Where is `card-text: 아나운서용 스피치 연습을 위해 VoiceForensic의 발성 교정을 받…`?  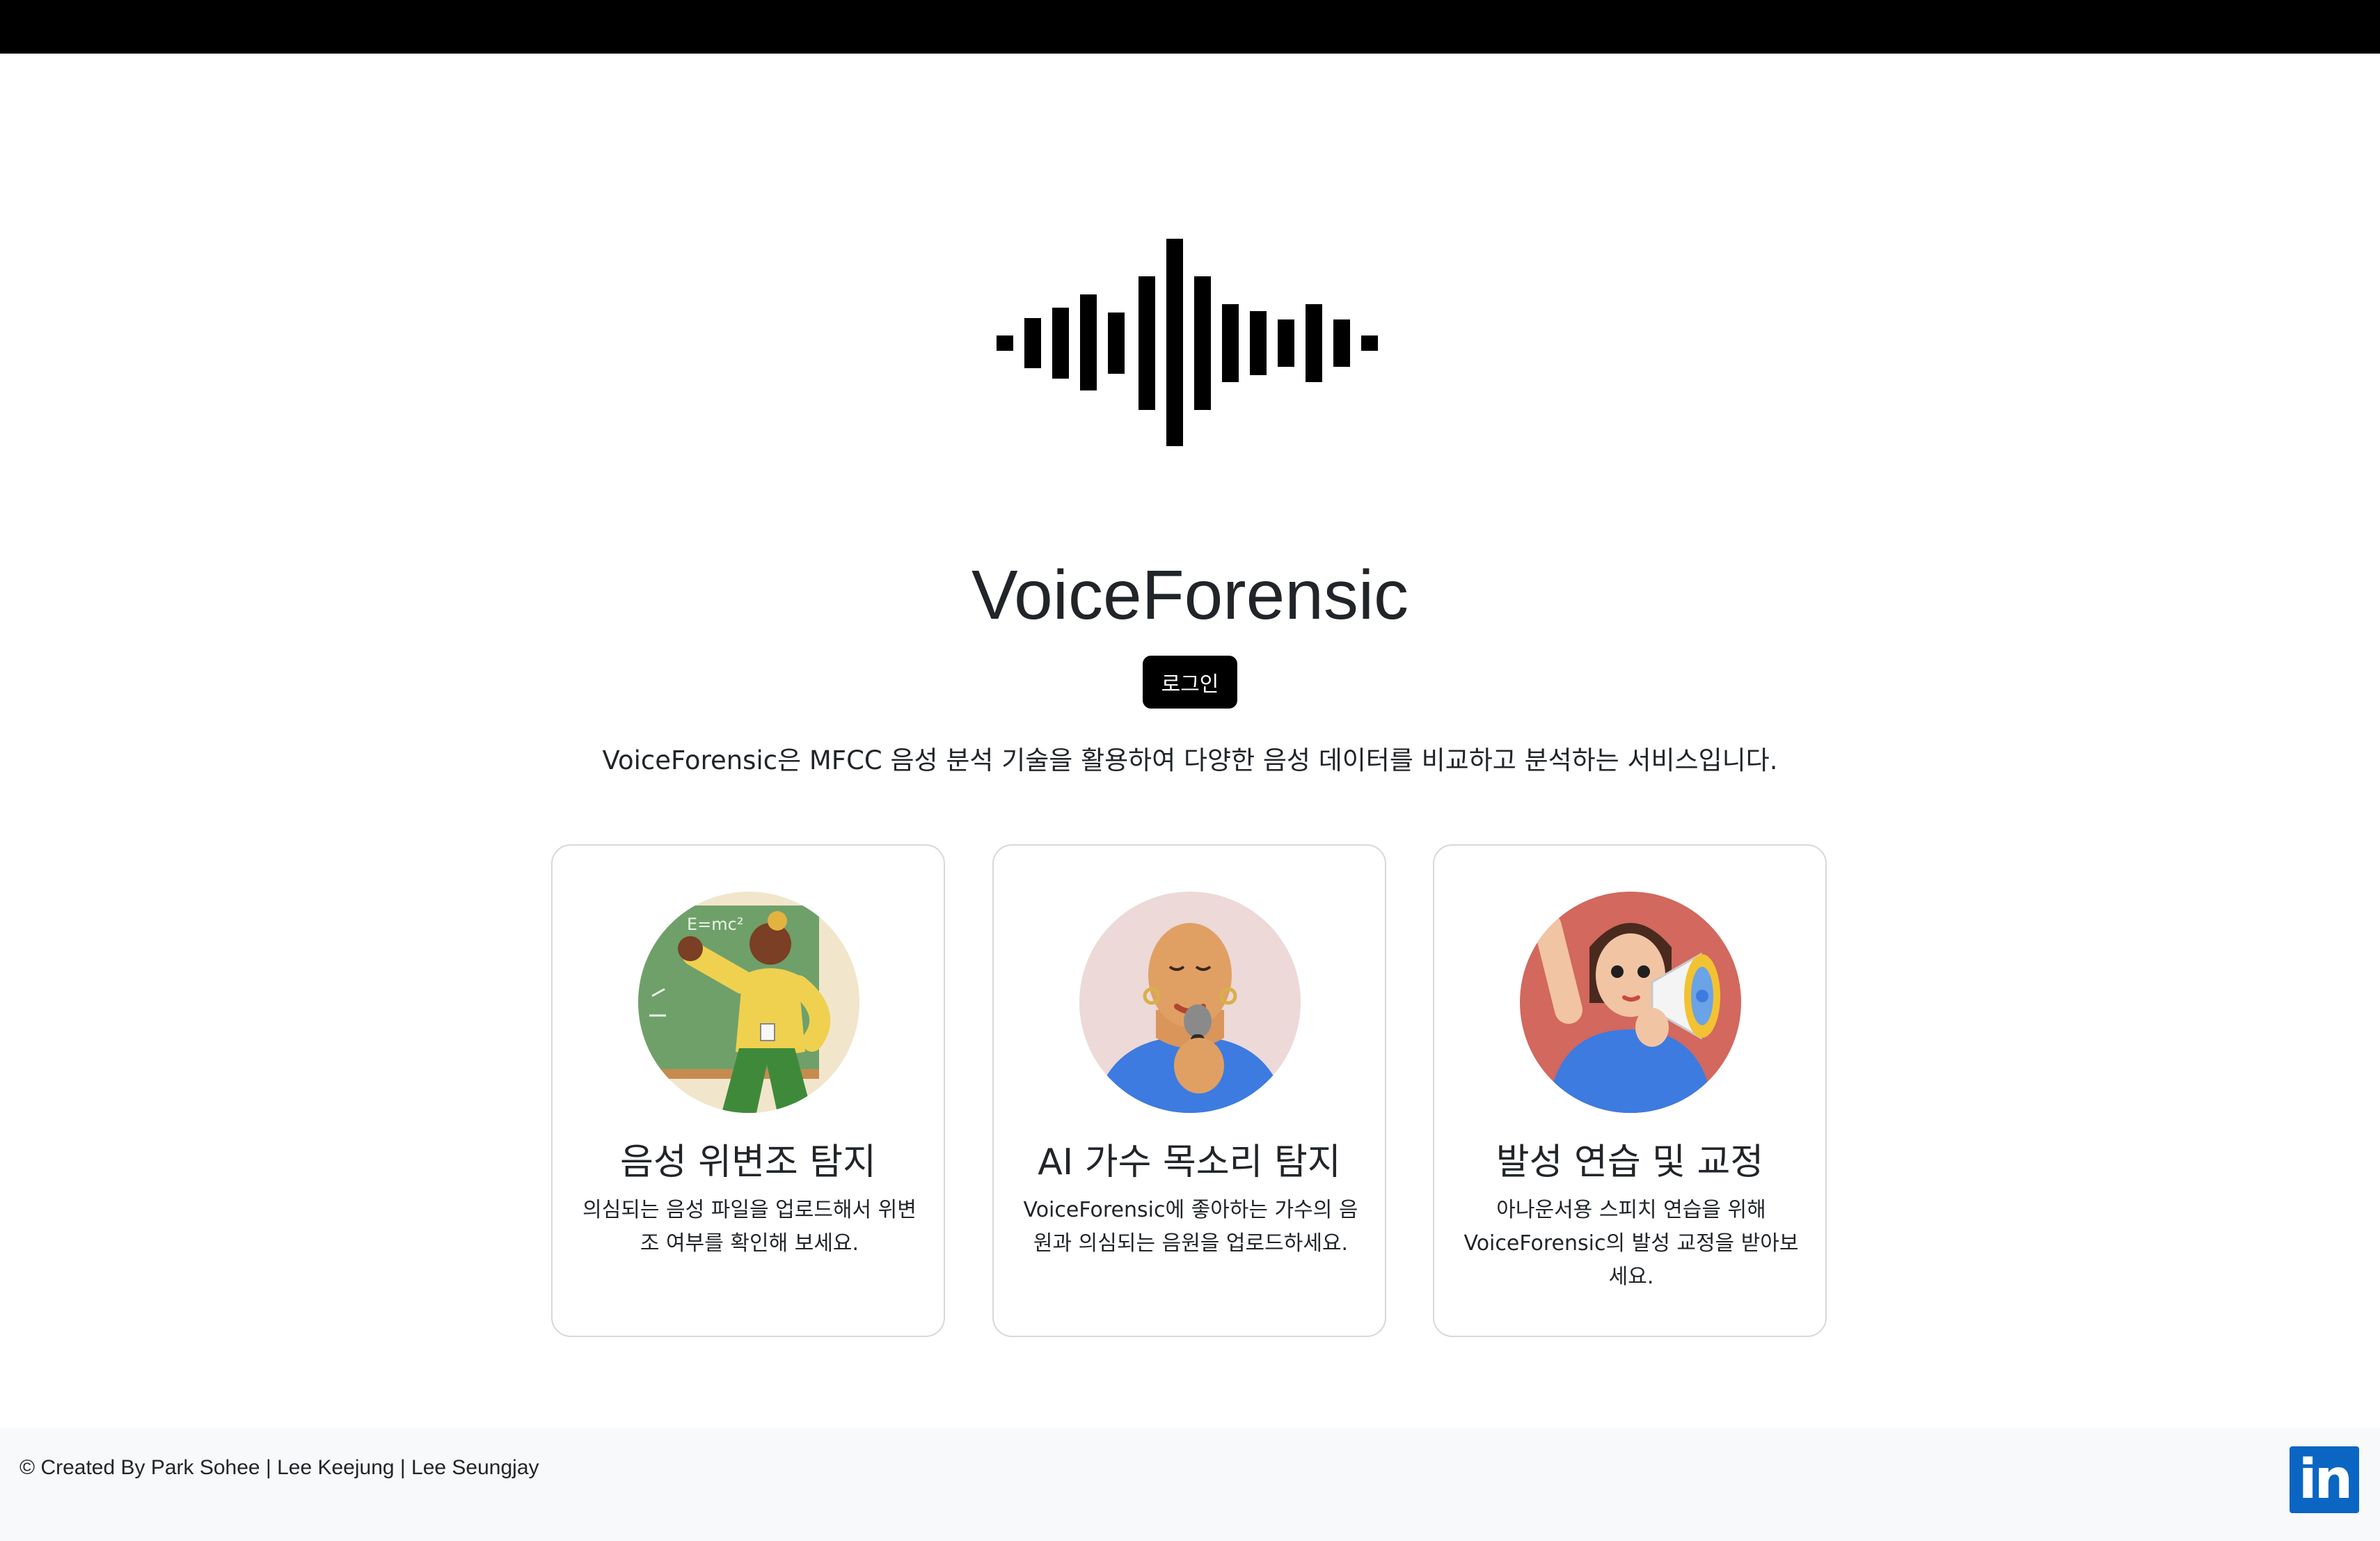 card-text: 아나운서용 스피치 연습을 위해 VoiceForensic의 발성 교정을 받… is located at coordinates (1631, 1243).